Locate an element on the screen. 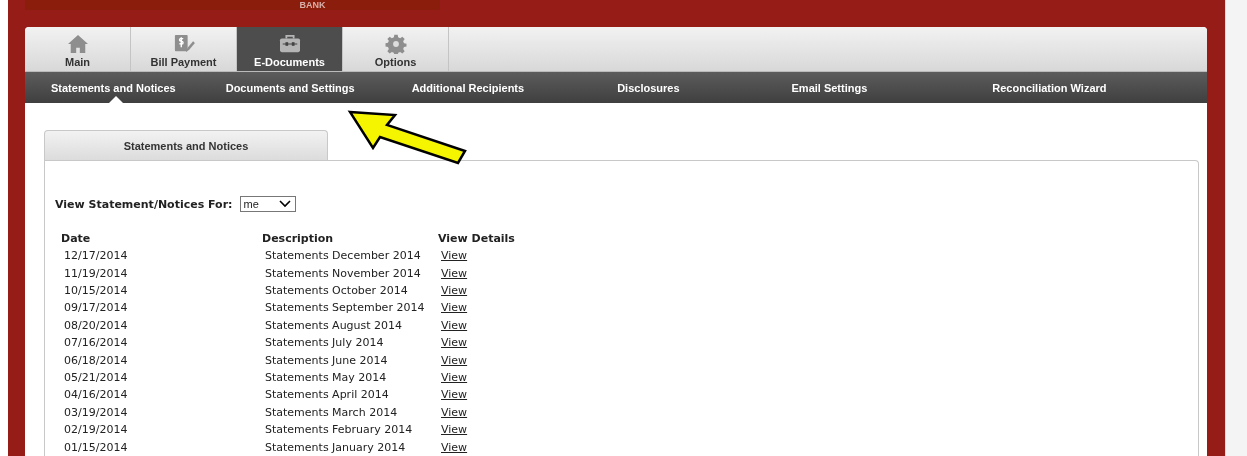  panel-tab: Statements and Notices is located at coordinates (186, 145).